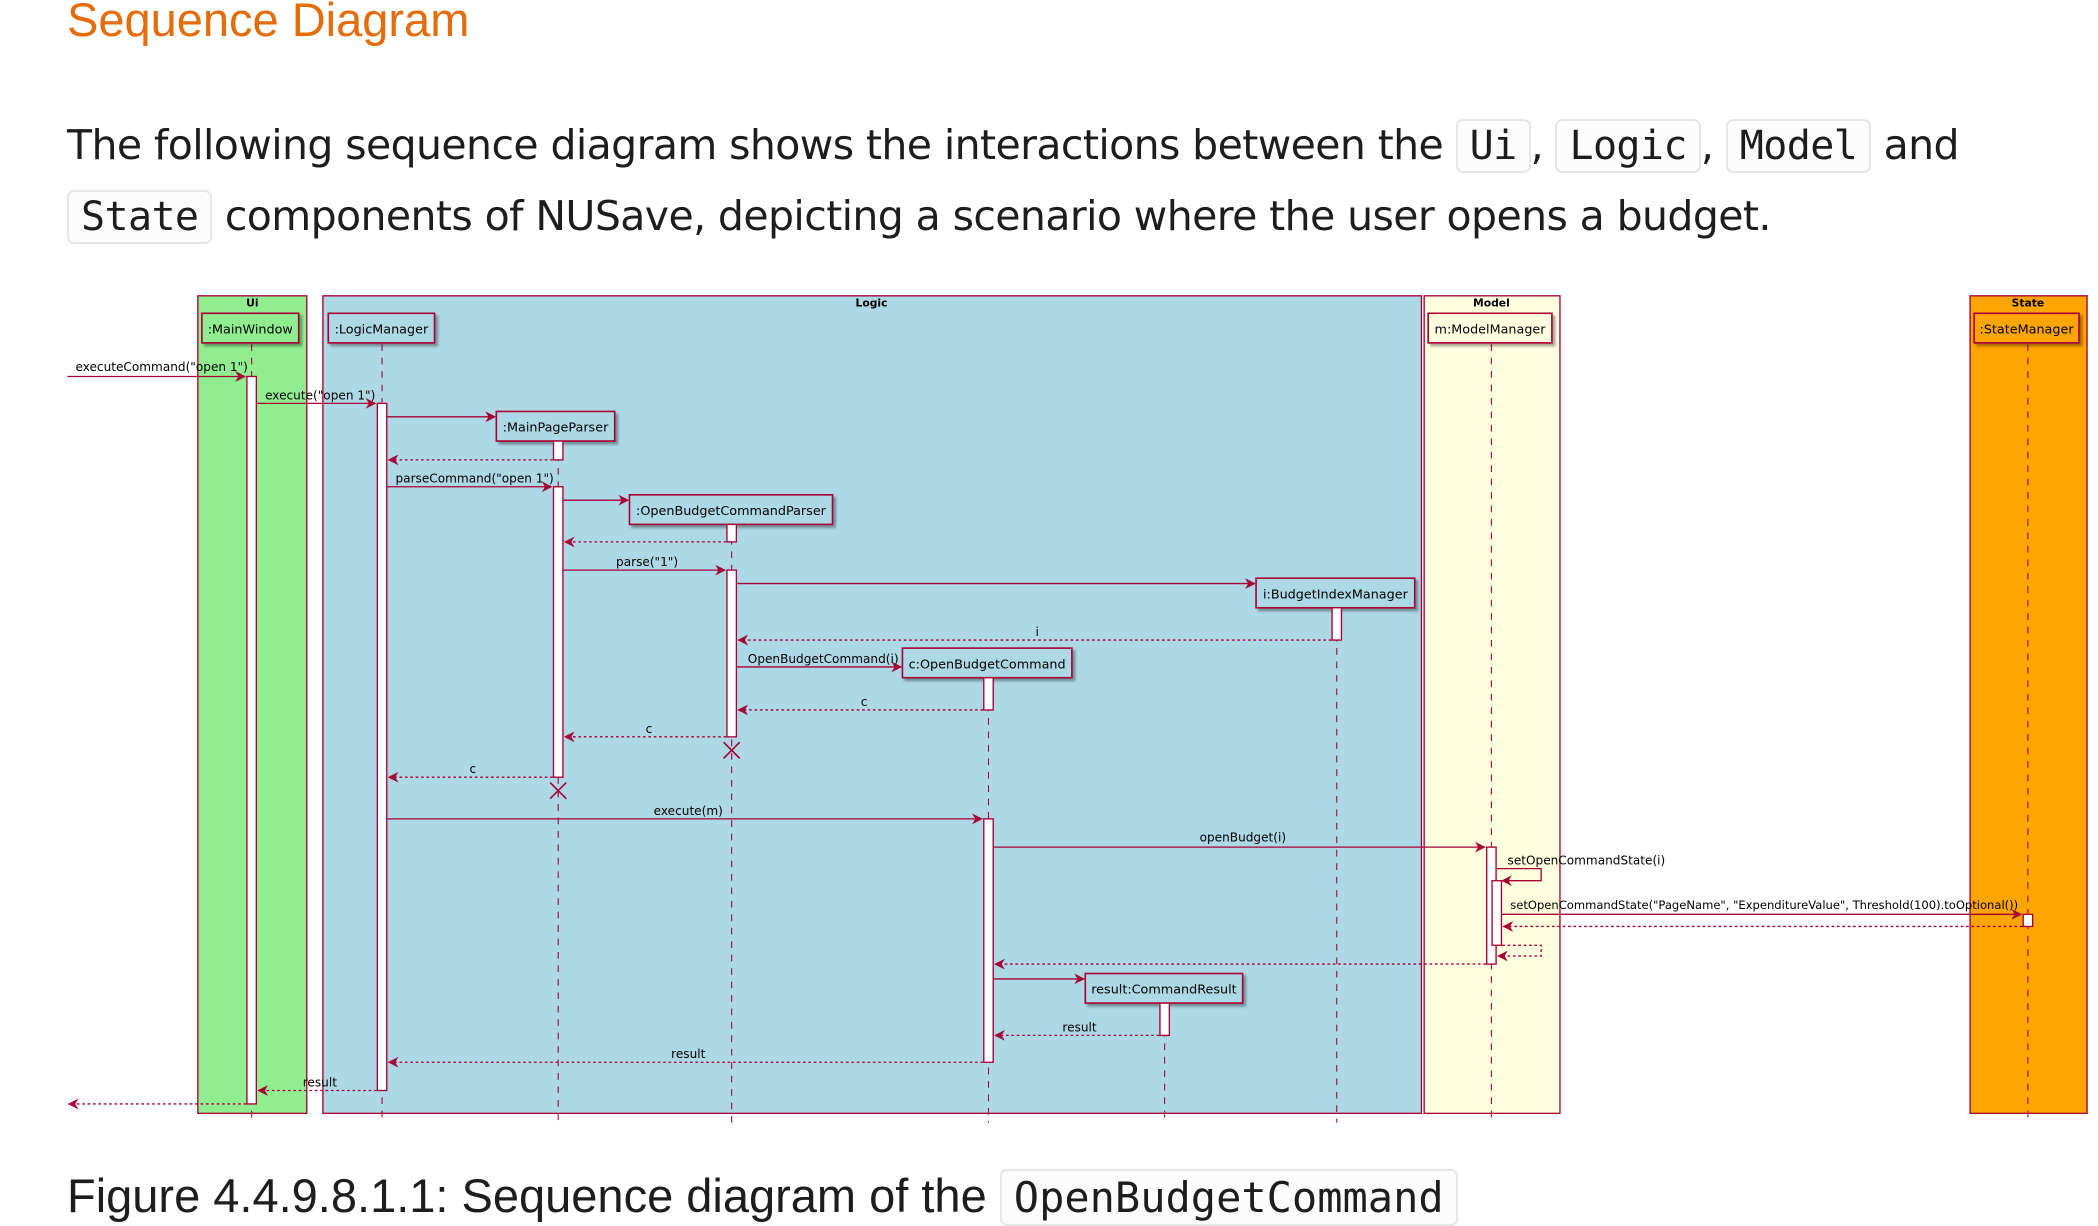 This screenshot has height=1226, width=2098. I want to click on message-label: parseCommand("open 1"), so click(475, 479).